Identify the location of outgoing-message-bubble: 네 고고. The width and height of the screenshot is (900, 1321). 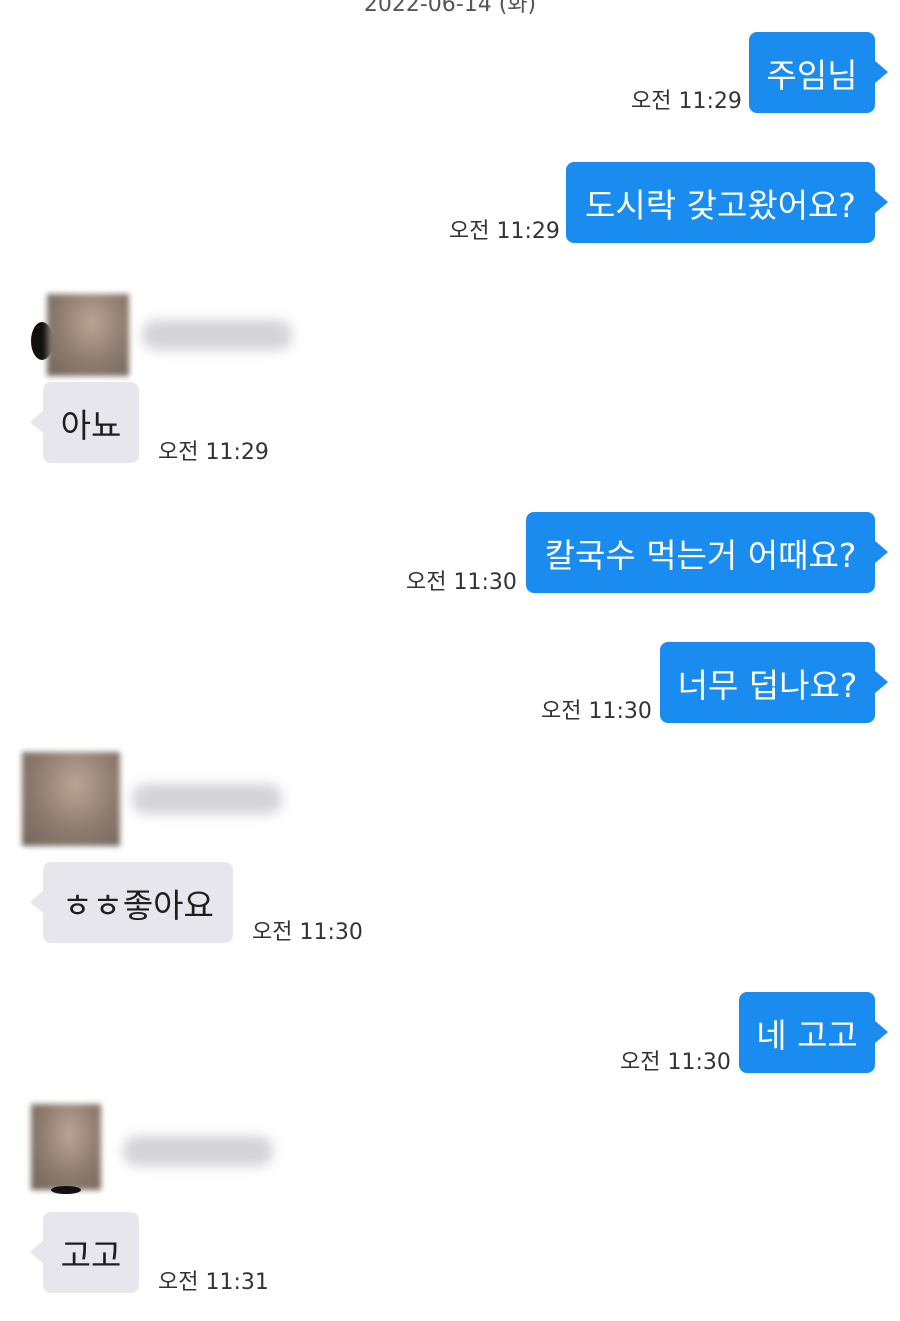
(813, 1032).